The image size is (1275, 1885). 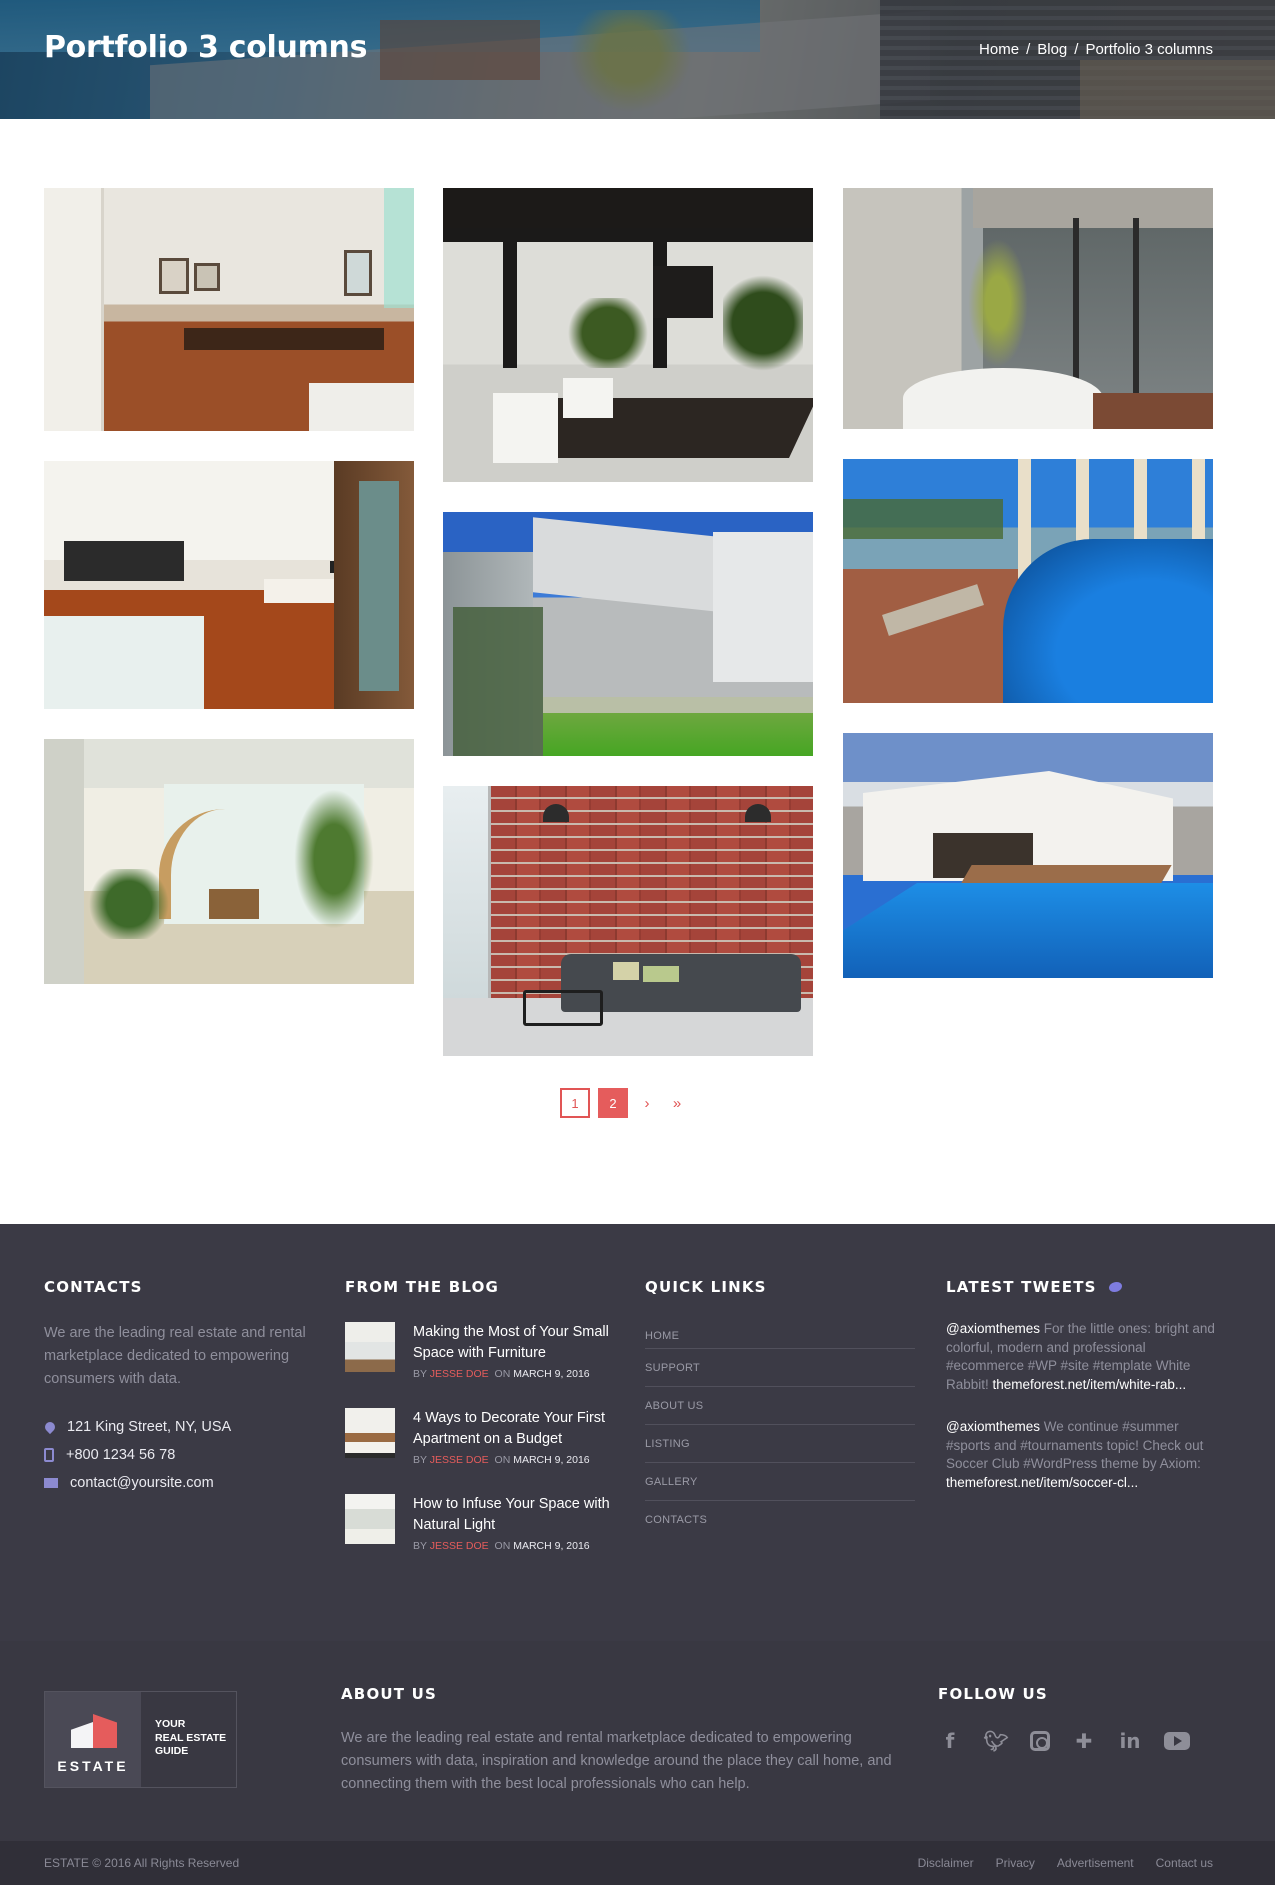 I want to click on quick-link-about-us: ABOUT US, so click(x=780, y=1406).